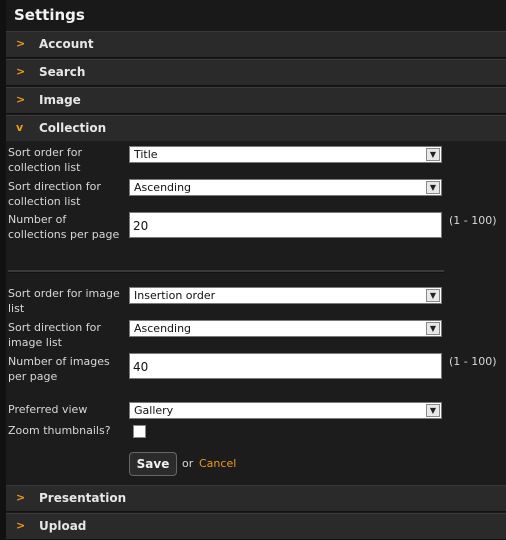 This screenshot has width=506, height=540. What do you see at coordinates (48, 409) in the screenshot?
I see `preferred-view-label: Preferred view` at bounding box center [48, 409].